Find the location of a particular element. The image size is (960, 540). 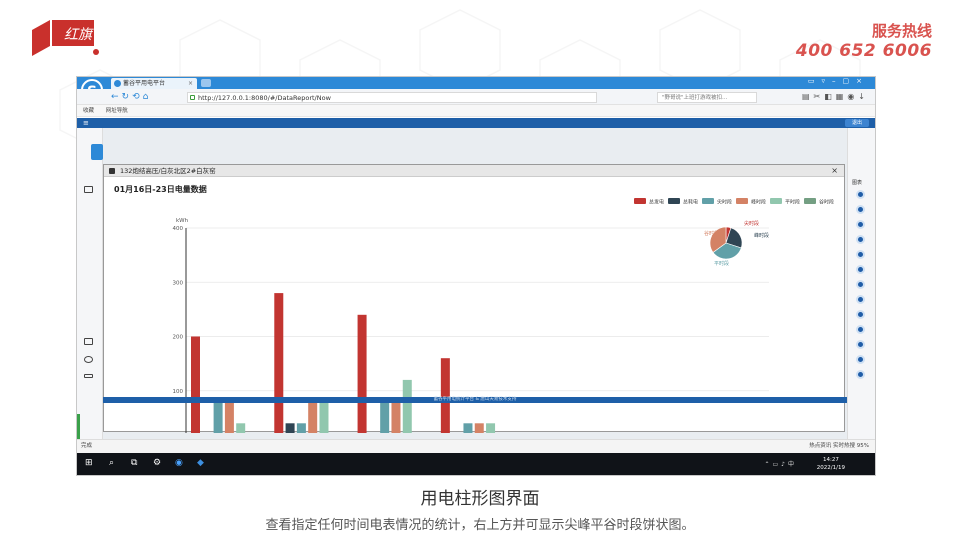

taskbar-clock: 14:27 2022/1/19 is located at coordinates (831, 464).